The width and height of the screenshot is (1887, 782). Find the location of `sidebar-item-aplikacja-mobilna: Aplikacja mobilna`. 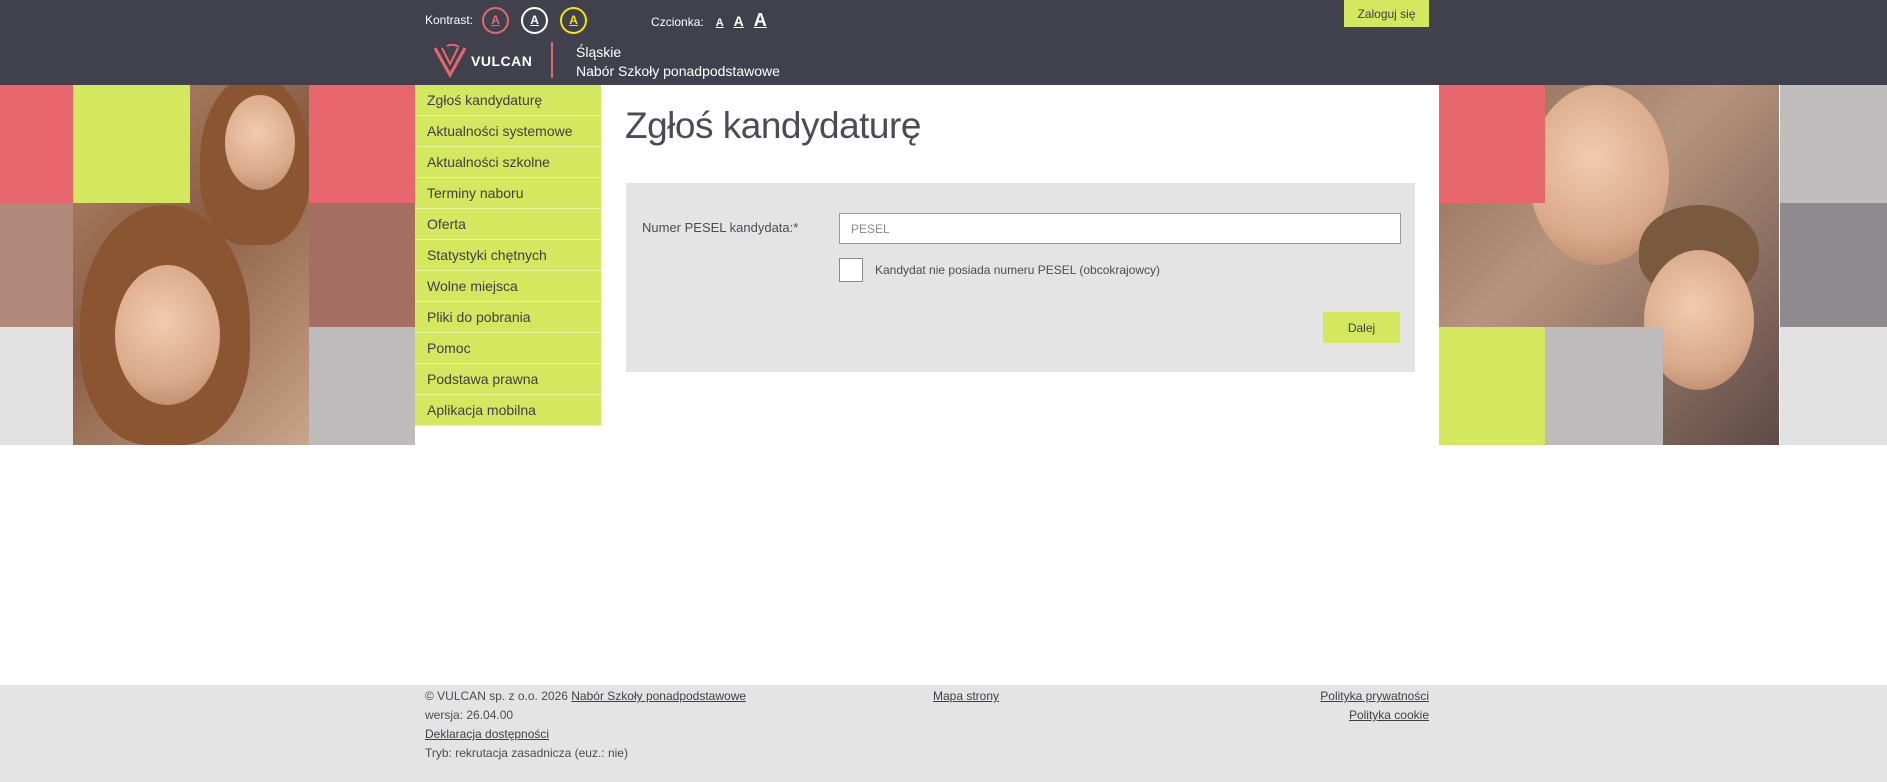

sidebar-item-aplikacja-mobilna: Aplikacja mobilna is located at coordinates (508, 410).